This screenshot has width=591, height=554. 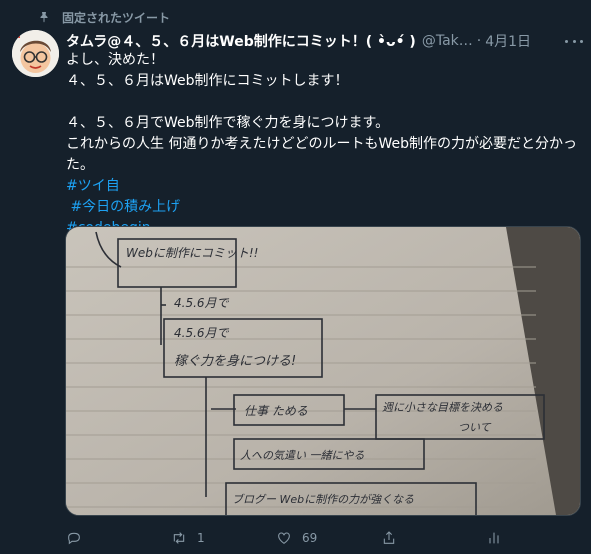 What do you see at coordinates (574, 41) in the screenshot?
I see `more-options-icon` at bounding box center [574, 41].